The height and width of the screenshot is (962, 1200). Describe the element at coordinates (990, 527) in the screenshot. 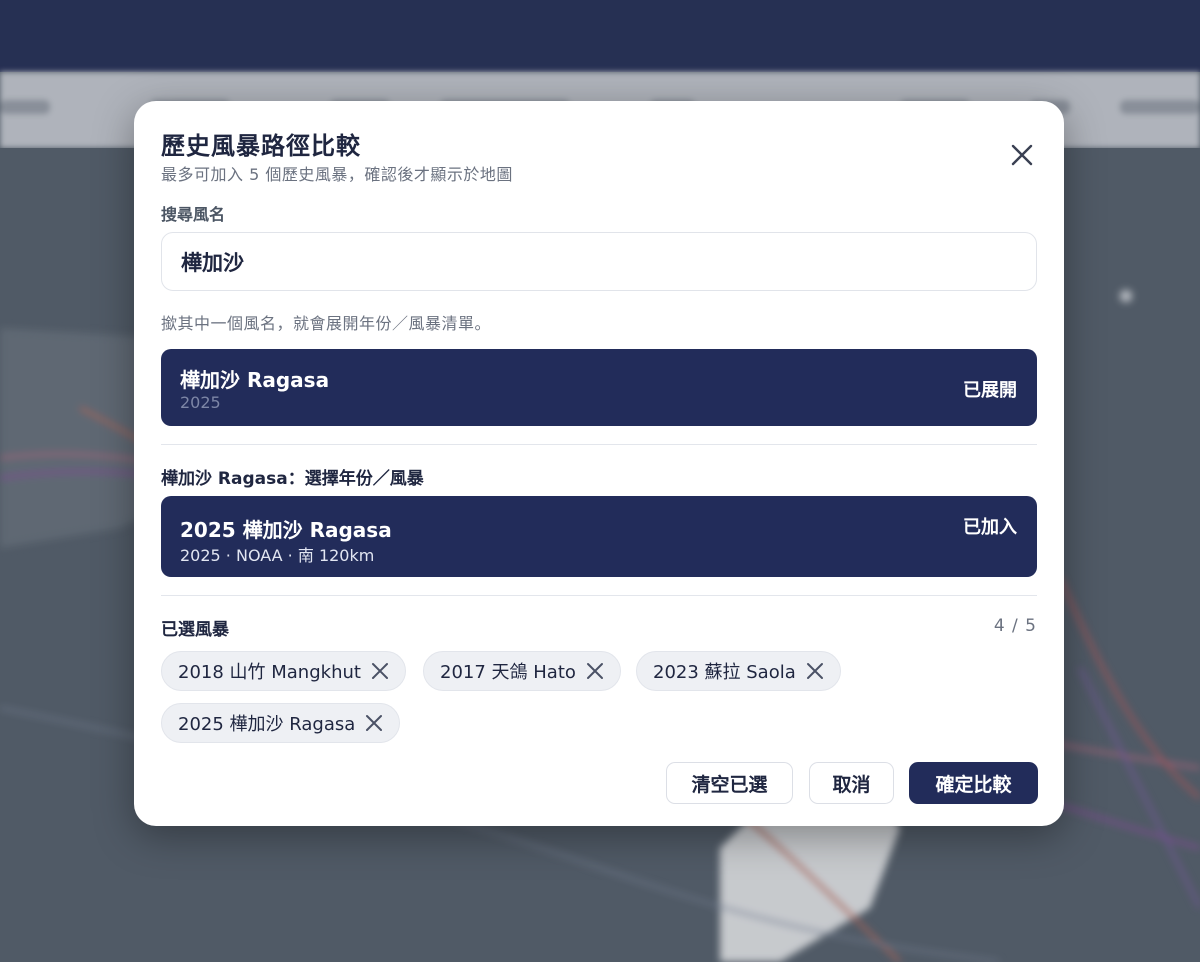

I see `year-item-state-badge: 已加入` at that location.